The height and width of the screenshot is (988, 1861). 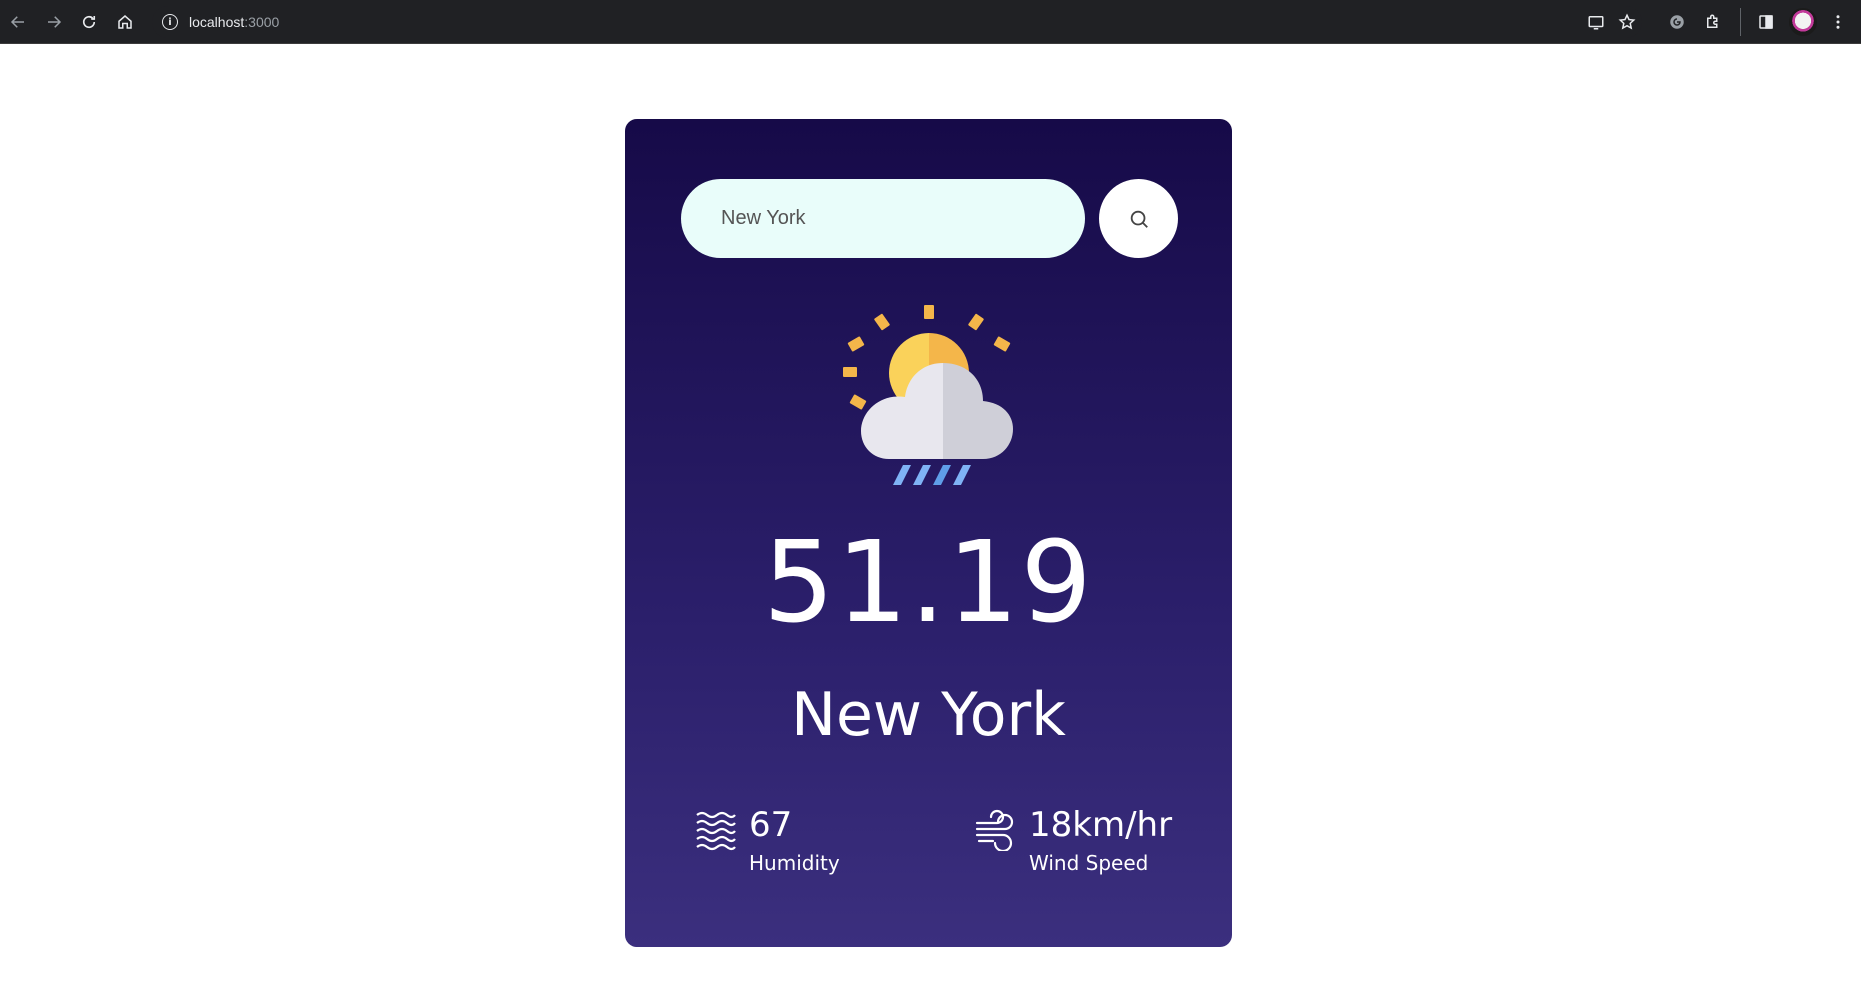 What do you see at coordinates (1740, 22) in the screenshot?
I see `toolbar-divider` at bounding box center [1740, 22].